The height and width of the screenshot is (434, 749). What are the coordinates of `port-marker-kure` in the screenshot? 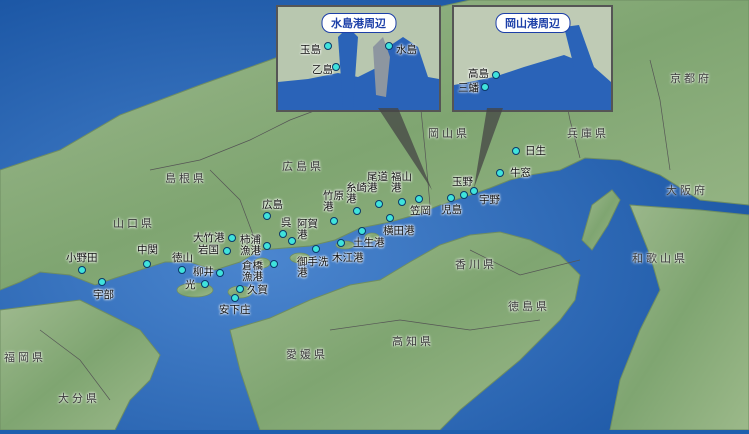 It's located at (283, 234).